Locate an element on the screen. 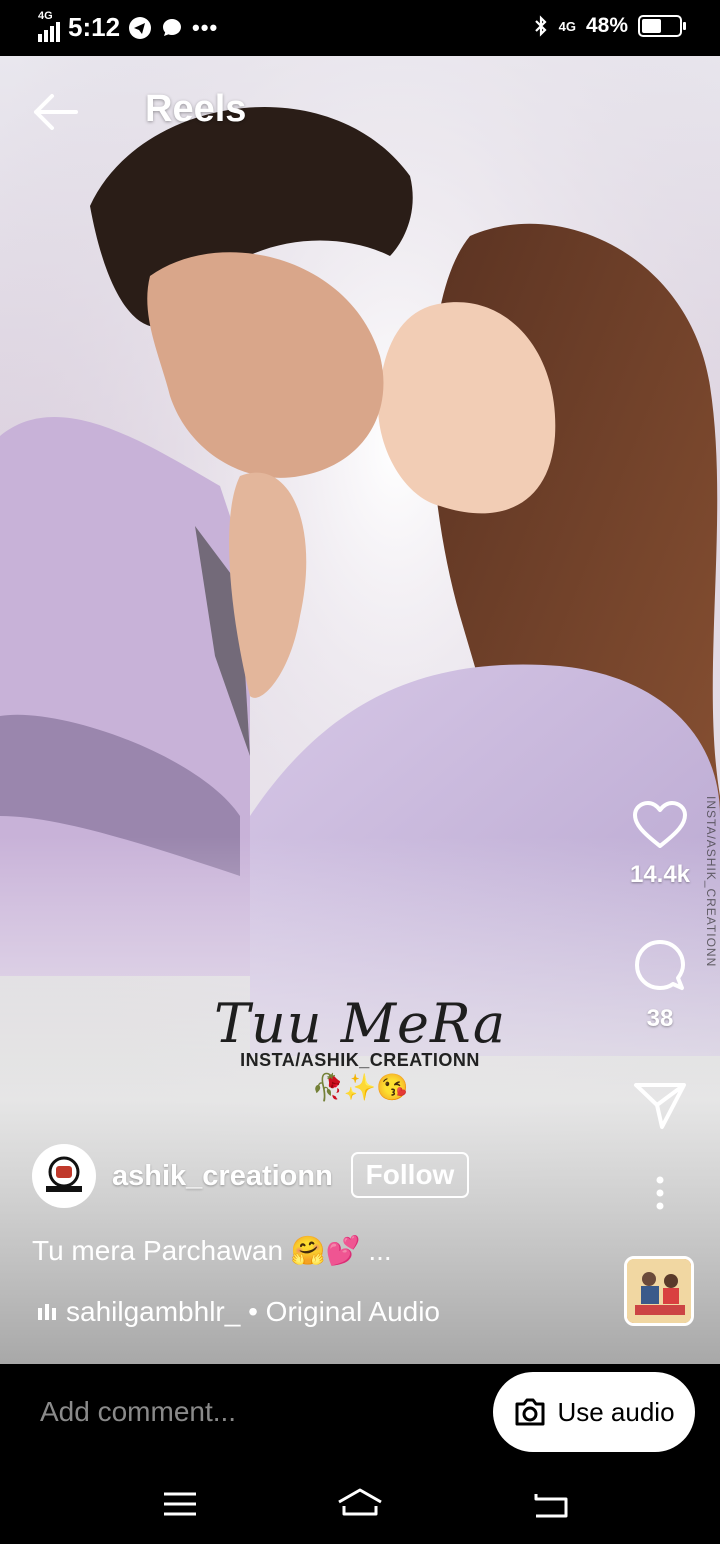  reels-header: Reels is located at coordinates (360, 111).